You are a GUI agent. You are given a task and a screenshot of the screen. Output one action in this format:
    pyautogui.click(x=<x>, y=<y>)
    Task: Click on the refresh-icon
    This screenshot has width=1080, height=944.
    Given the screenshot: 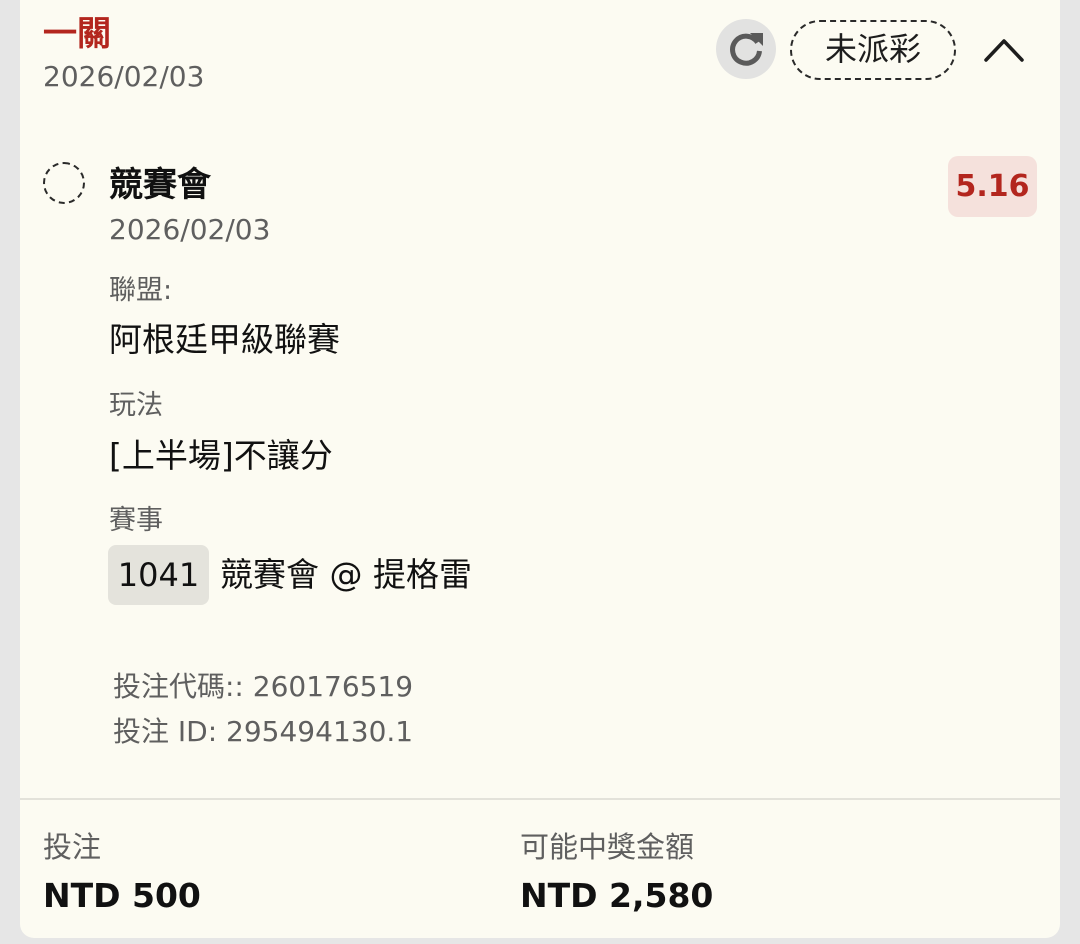 What is the action you would take?
    pyautogui.click(x=746, y=49)
    